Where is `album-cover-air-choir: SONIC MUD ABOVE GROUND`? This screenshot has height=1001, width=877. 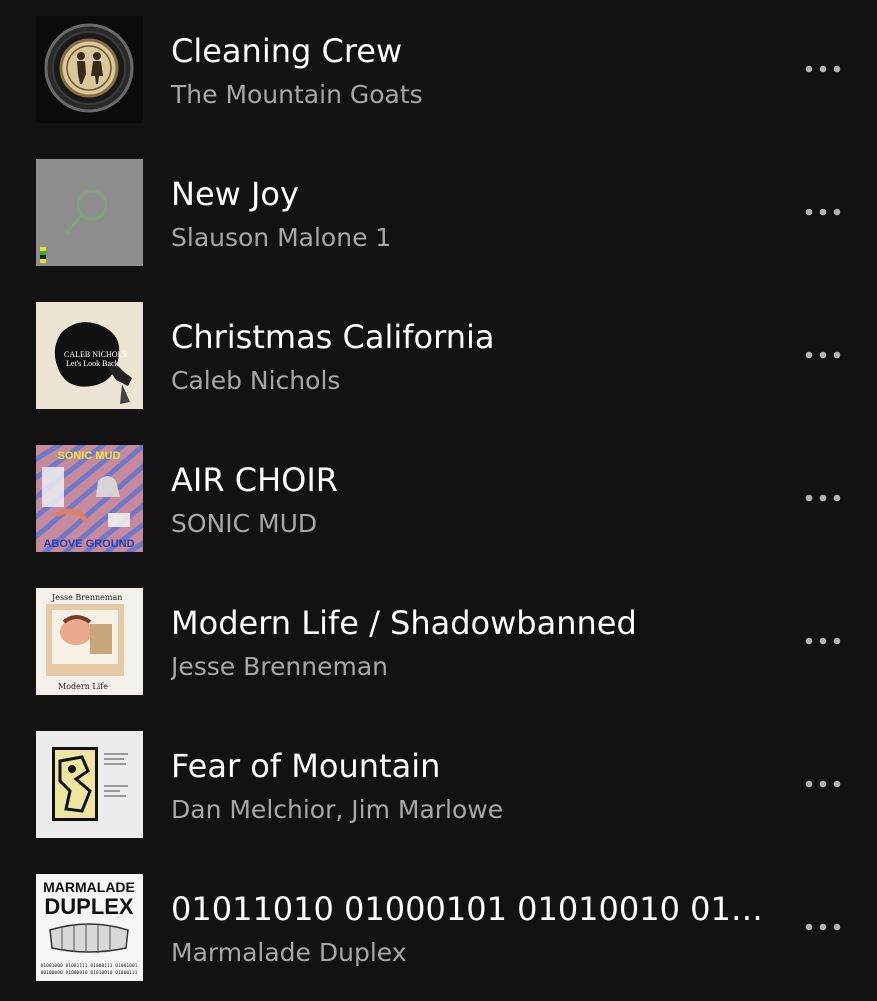
album-cover-air-choir: SONIC MUD ABOVE GROUND is located at coordinates (89, 498).